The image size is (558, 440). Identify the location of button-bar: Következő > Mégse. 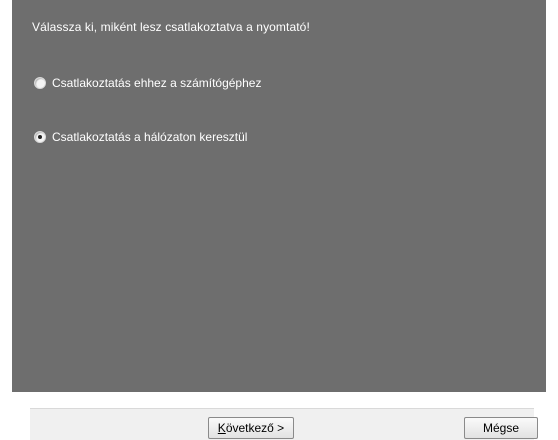
(284, 424).